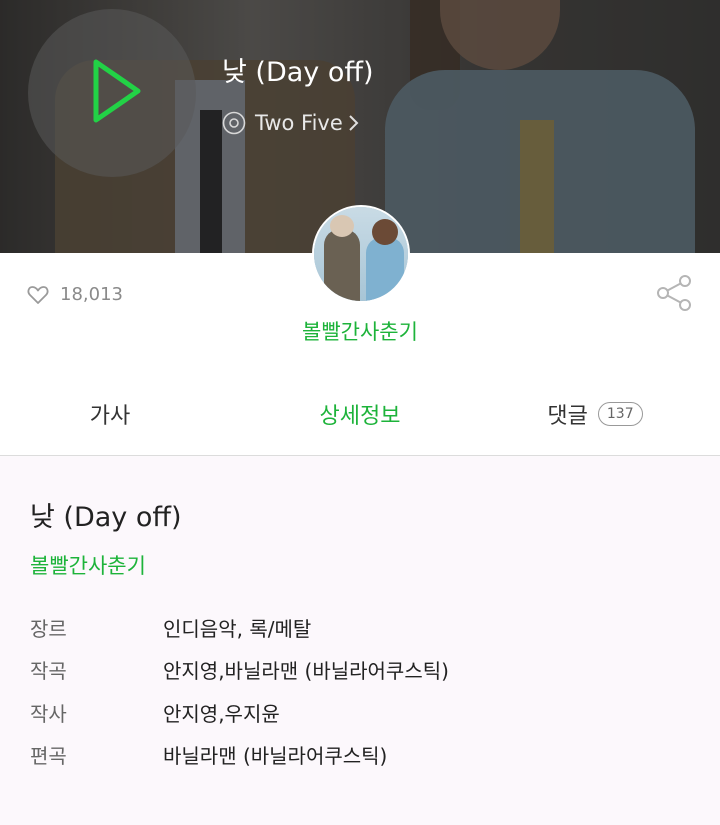 Image resolution: width=720 pixels, height=825 pixels. What do you see at coordinates (48, 755) in the screenshot?
I see `detail-label: 편곡` at bounding box center [48, 755].